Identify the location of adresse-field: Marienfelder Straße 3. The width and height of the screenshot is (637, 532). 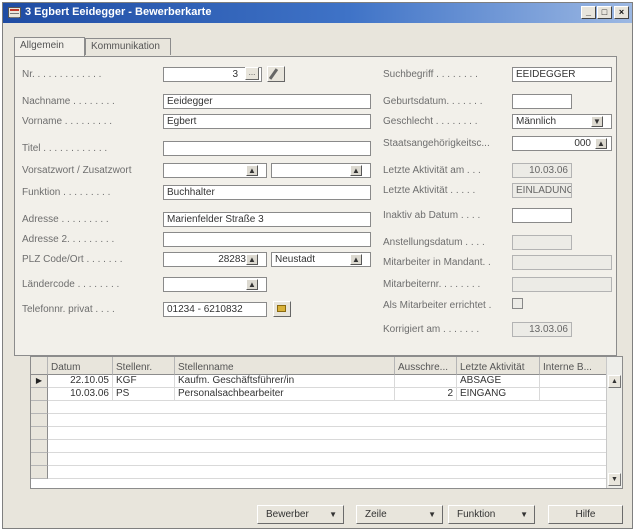
(267, 219).